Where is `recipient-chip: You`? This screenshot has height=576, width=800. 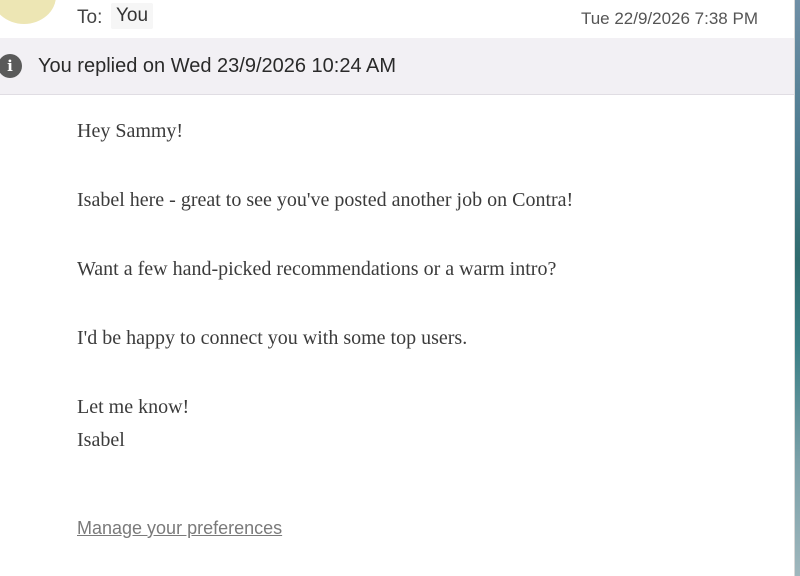
recipient-chip: You is located at coordinates (132, 16).